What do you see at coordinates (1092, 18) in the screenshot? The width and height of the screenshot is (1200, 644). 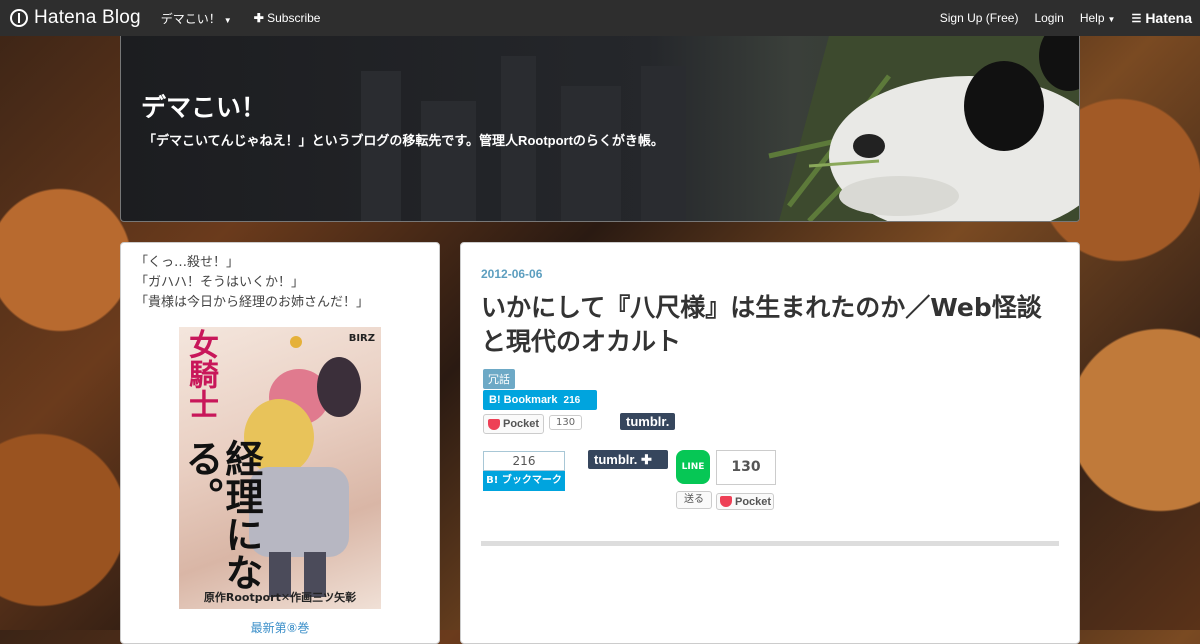 I see `help-label: Help` at bounding box center [1092, 18].